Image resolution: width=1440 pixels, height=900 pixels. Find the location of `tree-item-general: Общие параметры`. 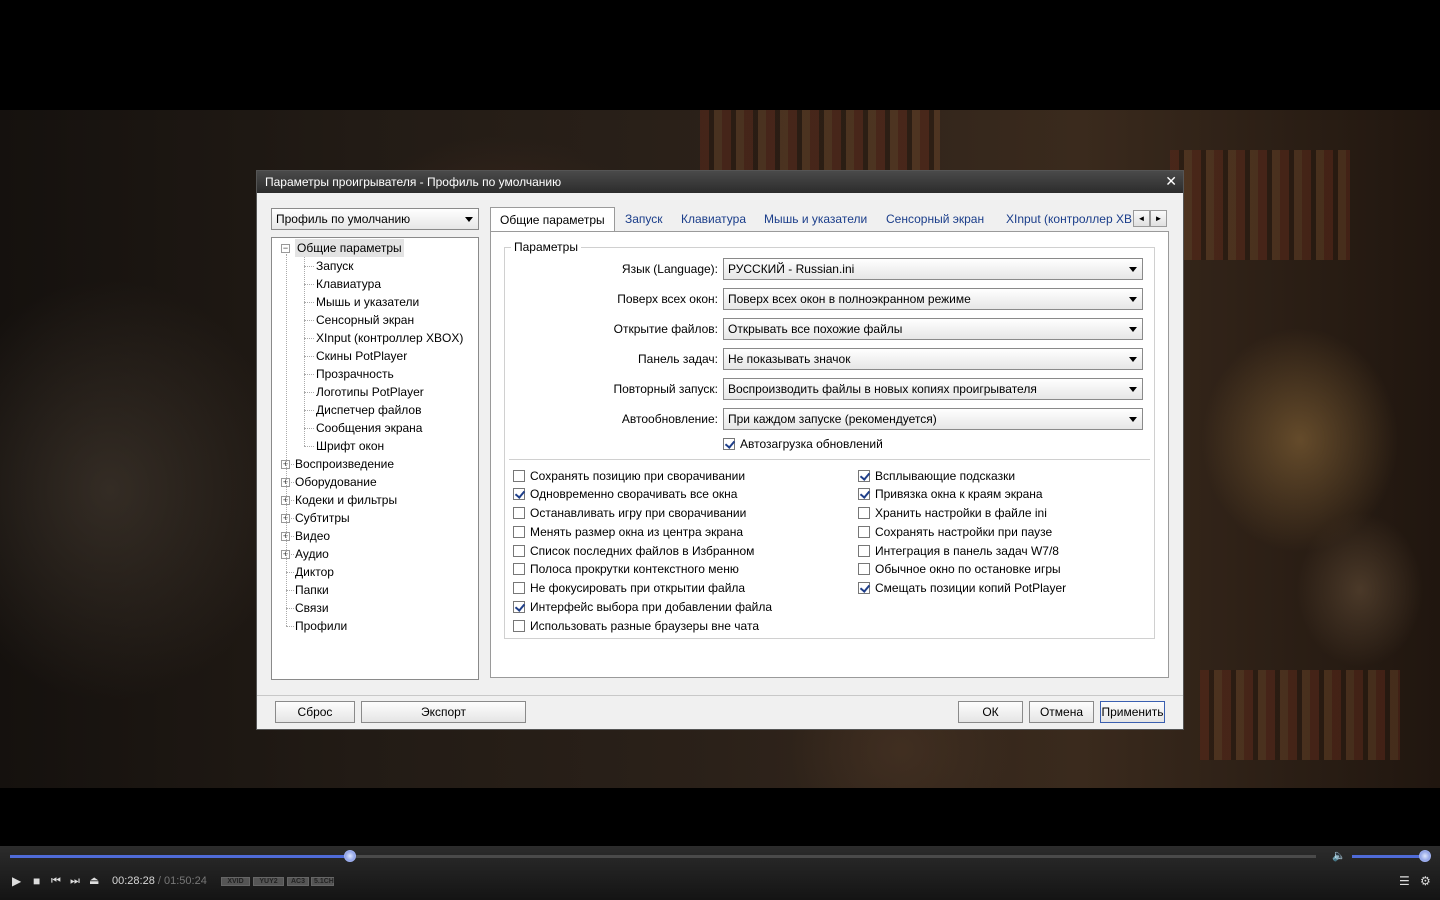

tree-item-general: Общие параметры is located at coordinates (349, 248).